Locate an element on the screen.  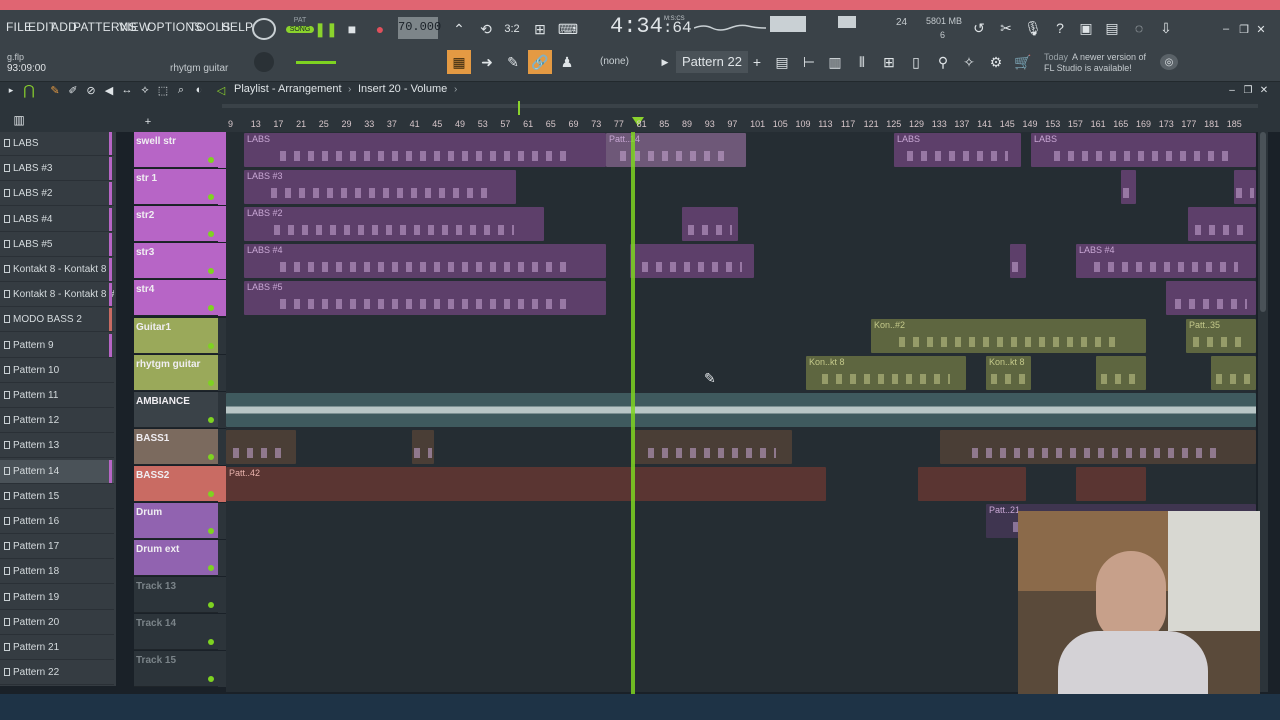
pat-mode: PAT is located at coordinates (300, 20).